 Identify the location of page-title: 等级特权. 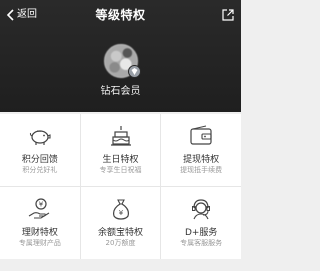
(120, 15).